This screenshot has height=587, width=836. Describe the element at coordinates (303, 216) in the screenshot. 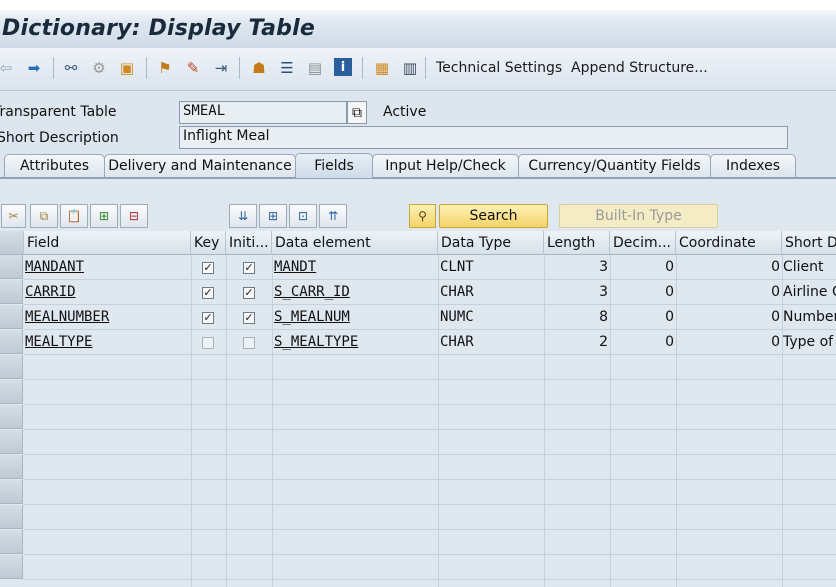

I see `deselect-all-icon: ⊡` at that location.